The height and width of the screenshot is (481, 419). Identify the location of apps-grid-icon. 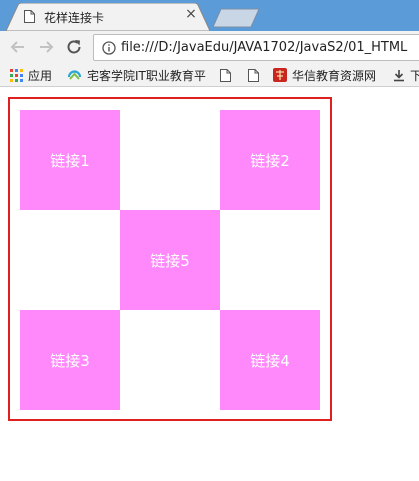
(16, 75).